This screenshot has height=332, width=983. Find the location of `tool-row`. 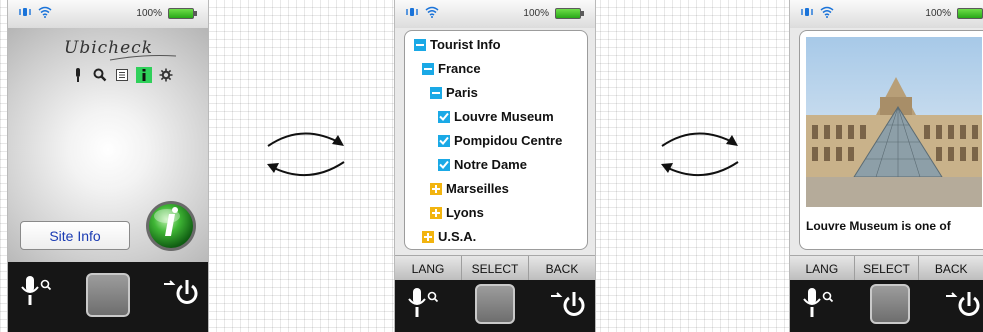

tool-row is located at coordinates (122, 75).